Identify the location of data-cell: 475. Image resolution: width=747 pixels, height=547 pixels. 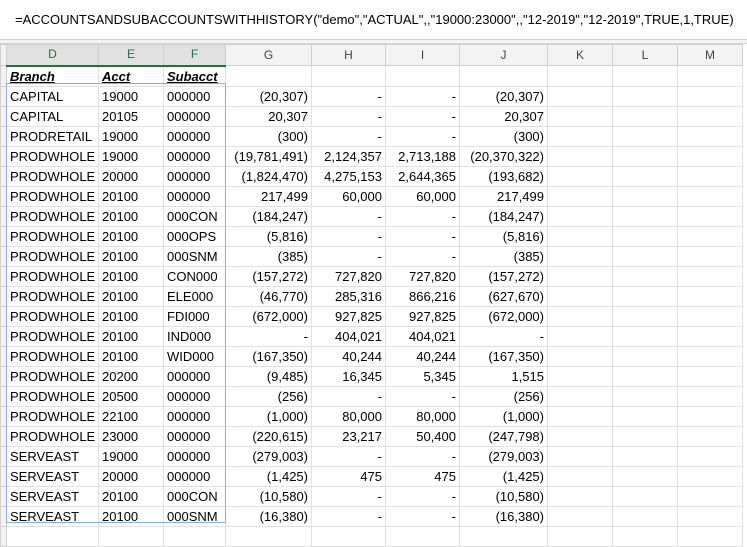
(348, 476).